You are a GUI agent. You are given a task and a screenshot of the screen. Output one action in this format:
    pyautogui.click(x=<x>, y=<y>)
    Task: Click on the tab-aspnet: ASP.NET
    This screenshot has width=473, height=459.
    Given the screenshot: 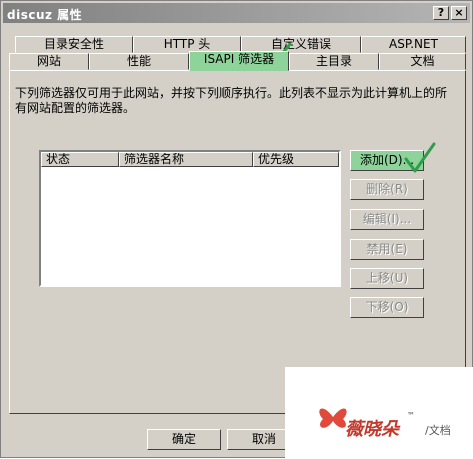 What is the action you would take?
    pyautogui.click(x=413, y=44)
    